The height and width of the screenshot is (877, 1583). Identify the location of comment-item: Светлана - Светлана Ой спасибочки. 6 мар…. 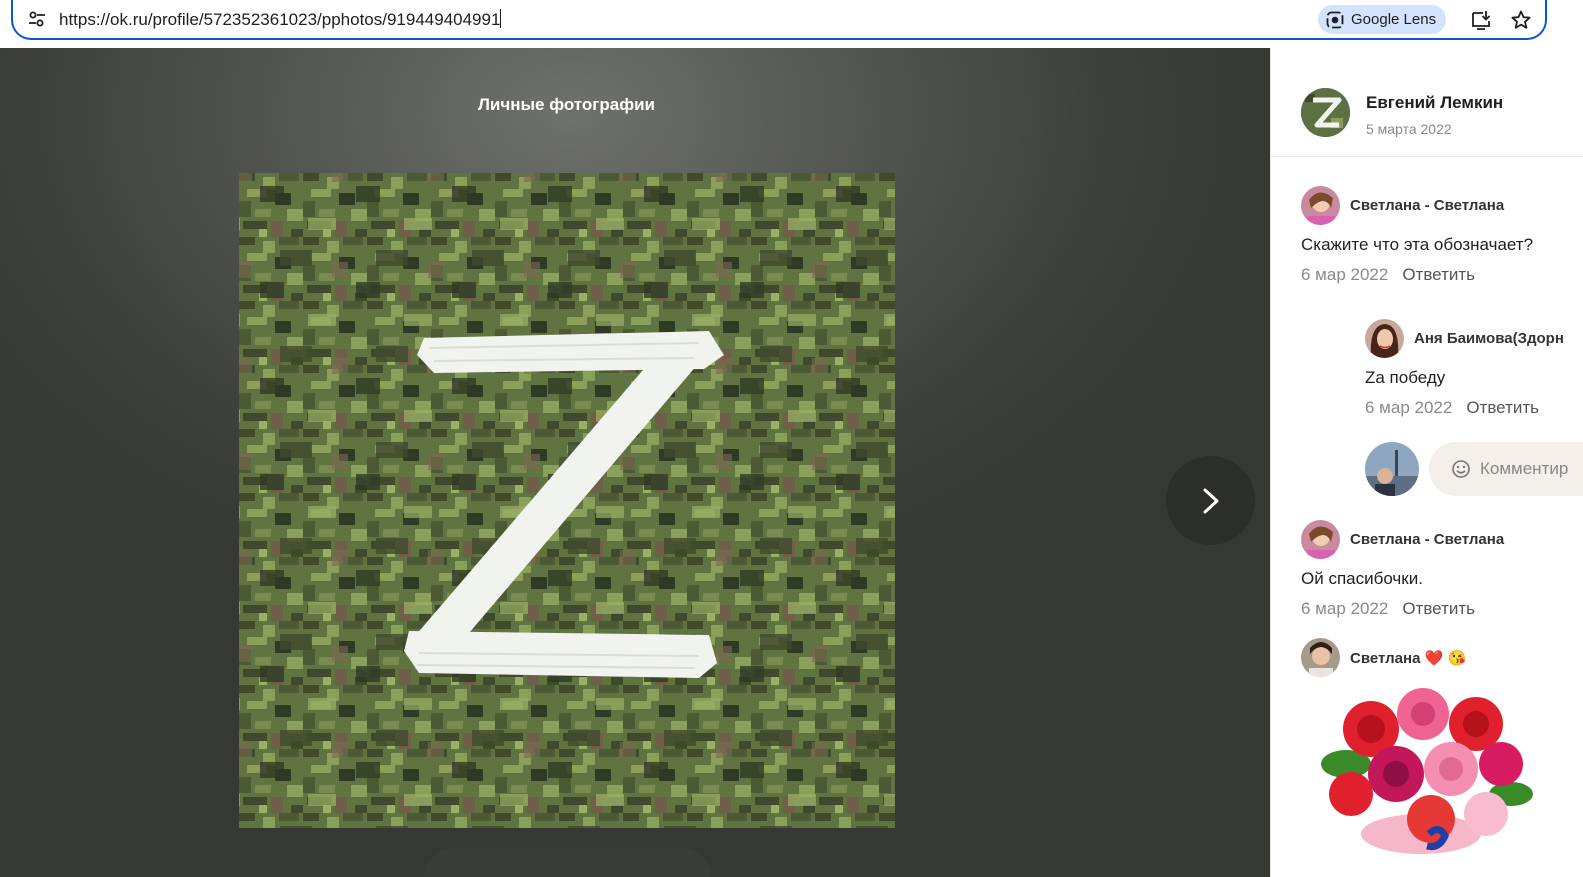
(1441, 570).